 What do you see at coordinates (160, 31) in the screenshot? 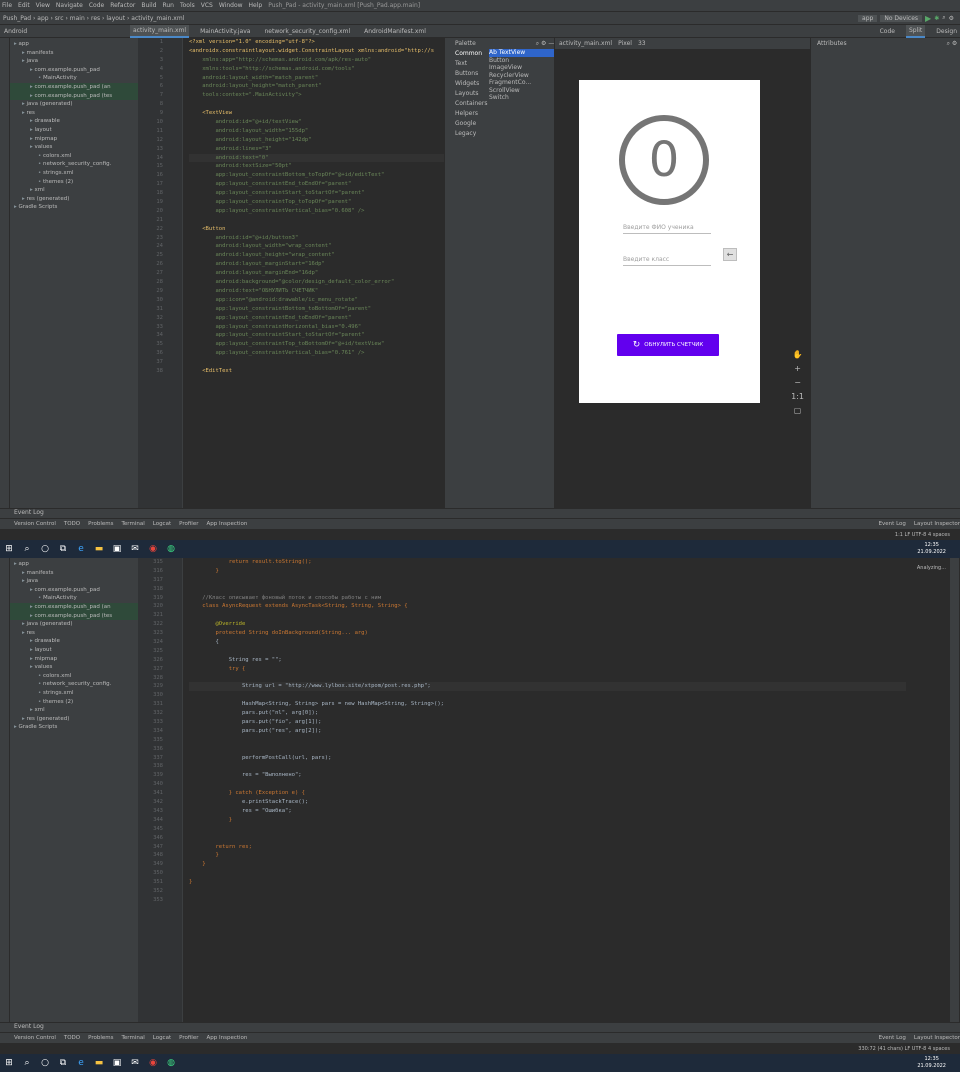
I see `tab-activity-main-xml: activity_main.xml` at bounding box center [160, 31].